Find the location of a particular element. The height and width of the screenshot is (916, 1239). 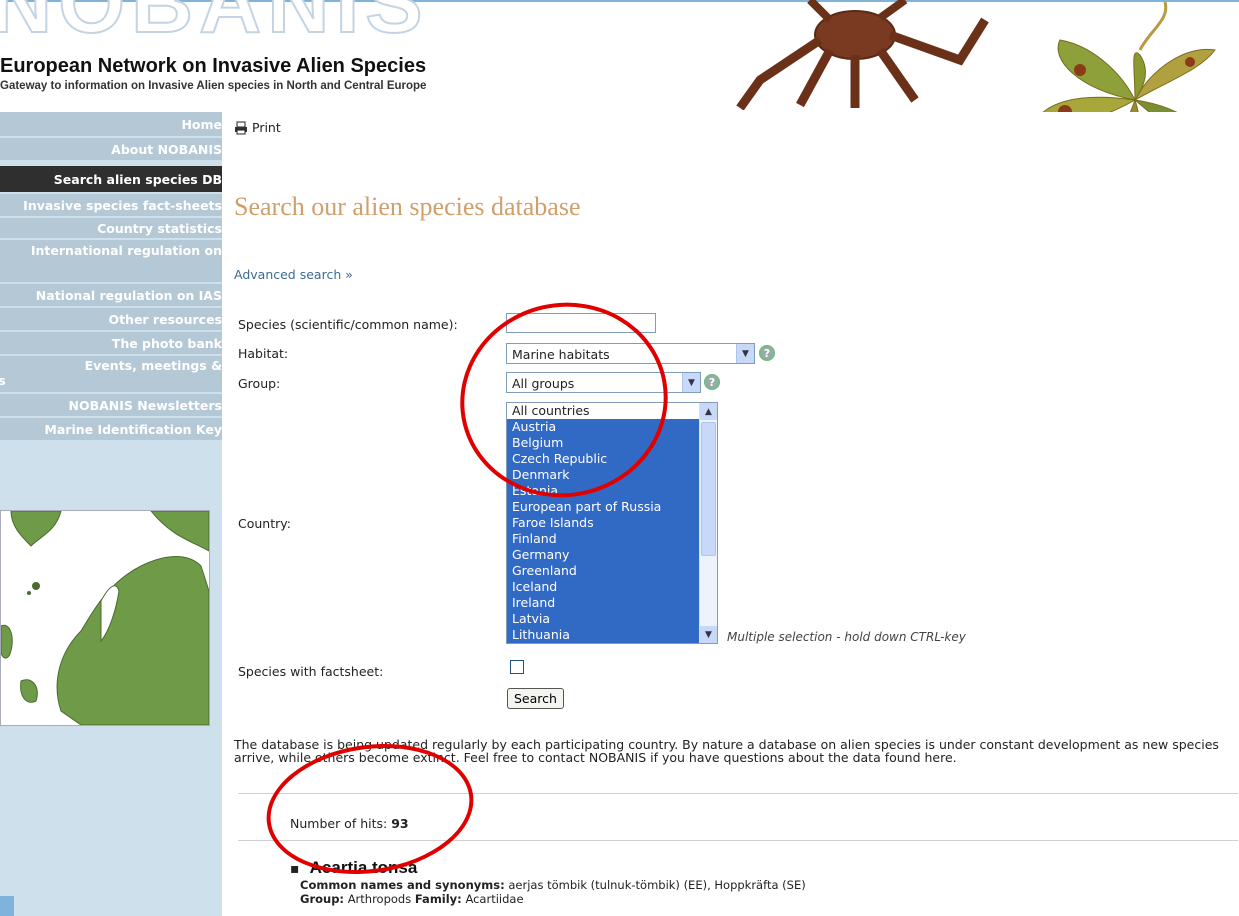

left-edge-bar is located at coordinates (7, 906).